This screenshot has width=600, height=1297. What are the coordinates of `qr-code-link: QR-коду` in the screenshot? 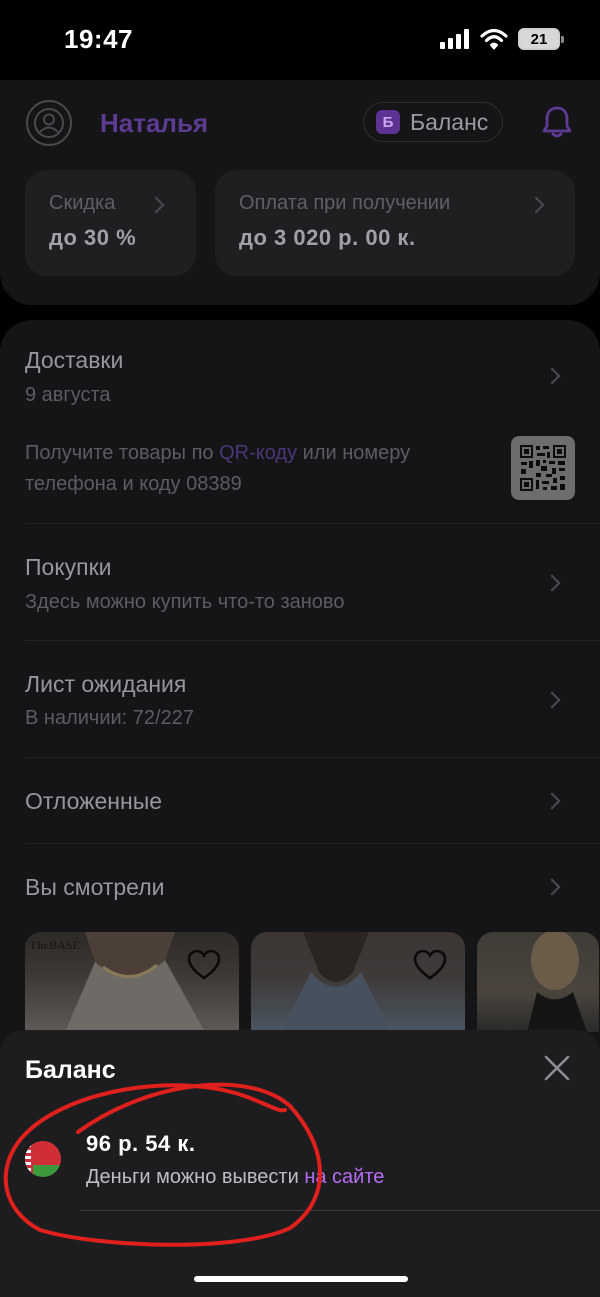 It's located at (258, 453).